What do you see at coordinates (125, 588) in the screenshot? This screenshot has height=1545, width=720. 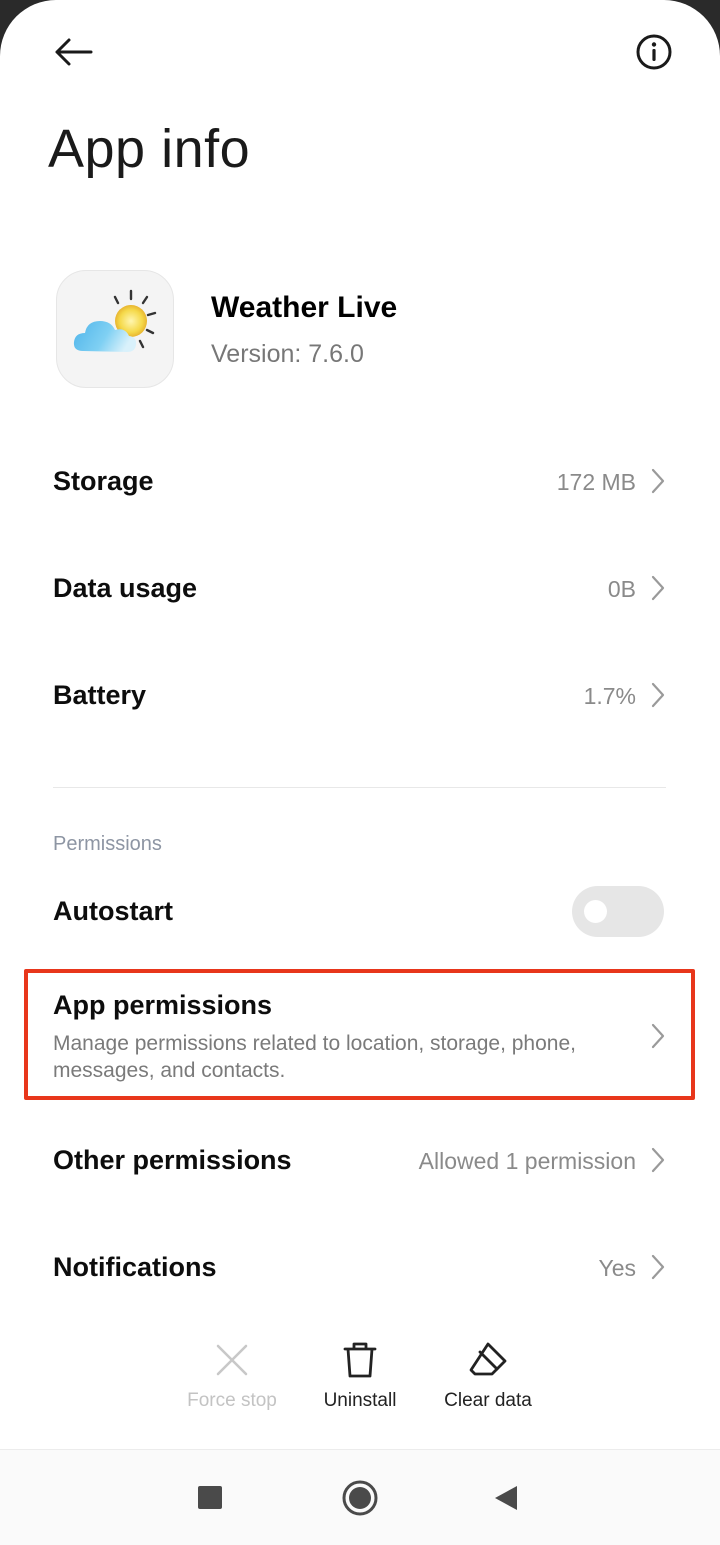 I see `data-usage-label: Data usage` at bounding box center [125, 588].